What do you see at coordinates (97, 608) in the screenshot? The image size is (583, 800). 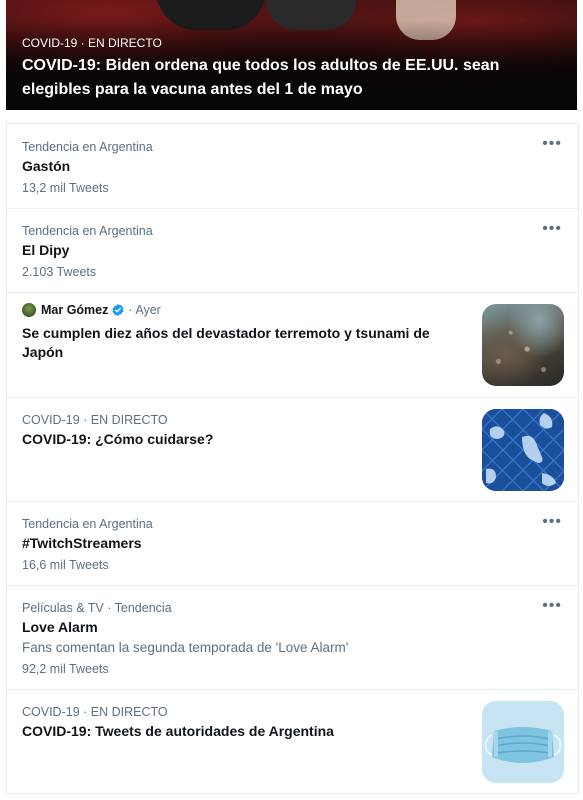 I see `trend-context: Películas & TV · Tendencia` at bounding box center [97, 608].